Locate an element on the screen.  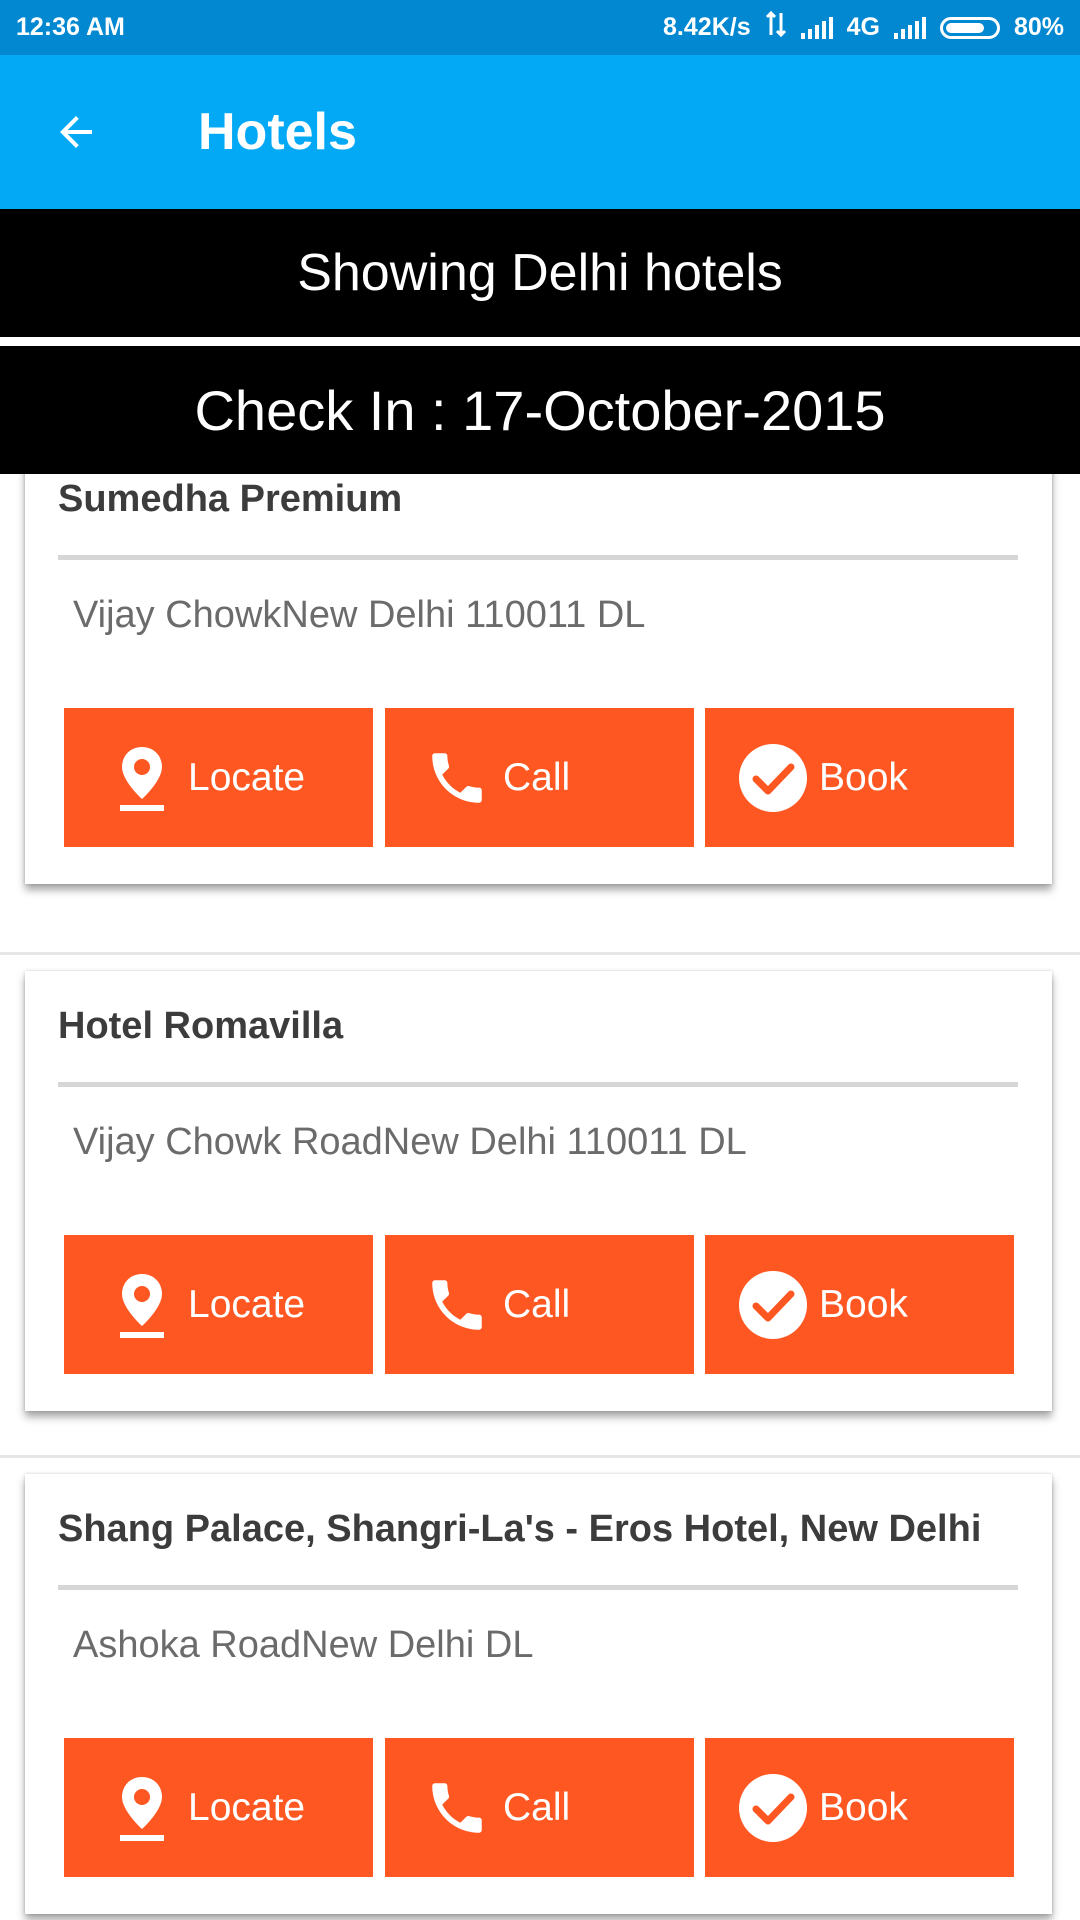
network-type: 4G is located at coordinates (863, 27).